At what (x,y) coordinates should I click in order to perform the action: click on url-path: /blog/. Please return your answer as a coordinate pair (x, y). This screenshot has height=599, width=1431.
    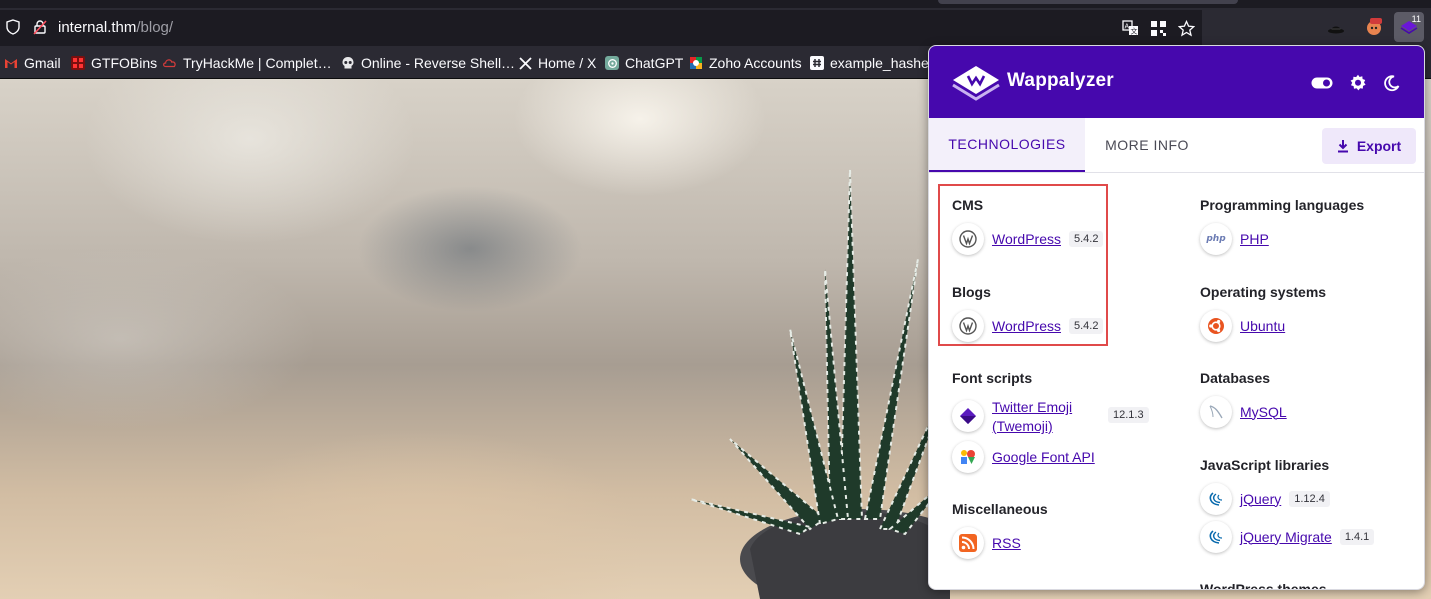
    Looking at the image, I should click on (155, 27).